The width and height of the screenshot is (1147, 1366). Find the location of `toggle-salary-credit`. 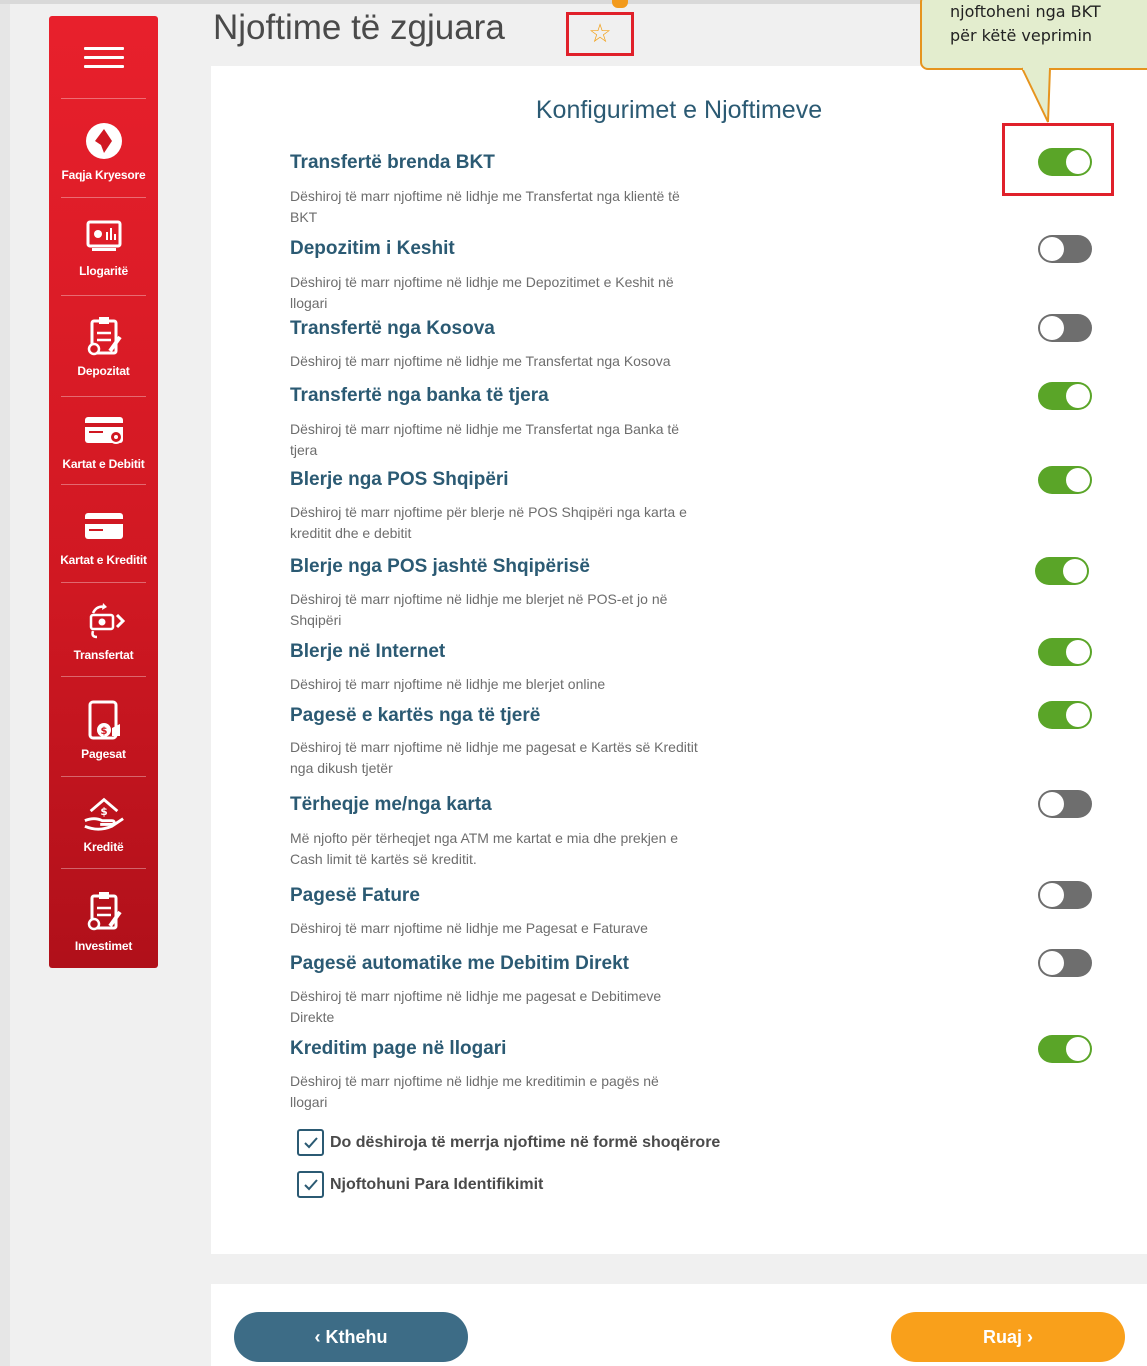

toggle-salary-credit is located at coordinates (1065, 1049).